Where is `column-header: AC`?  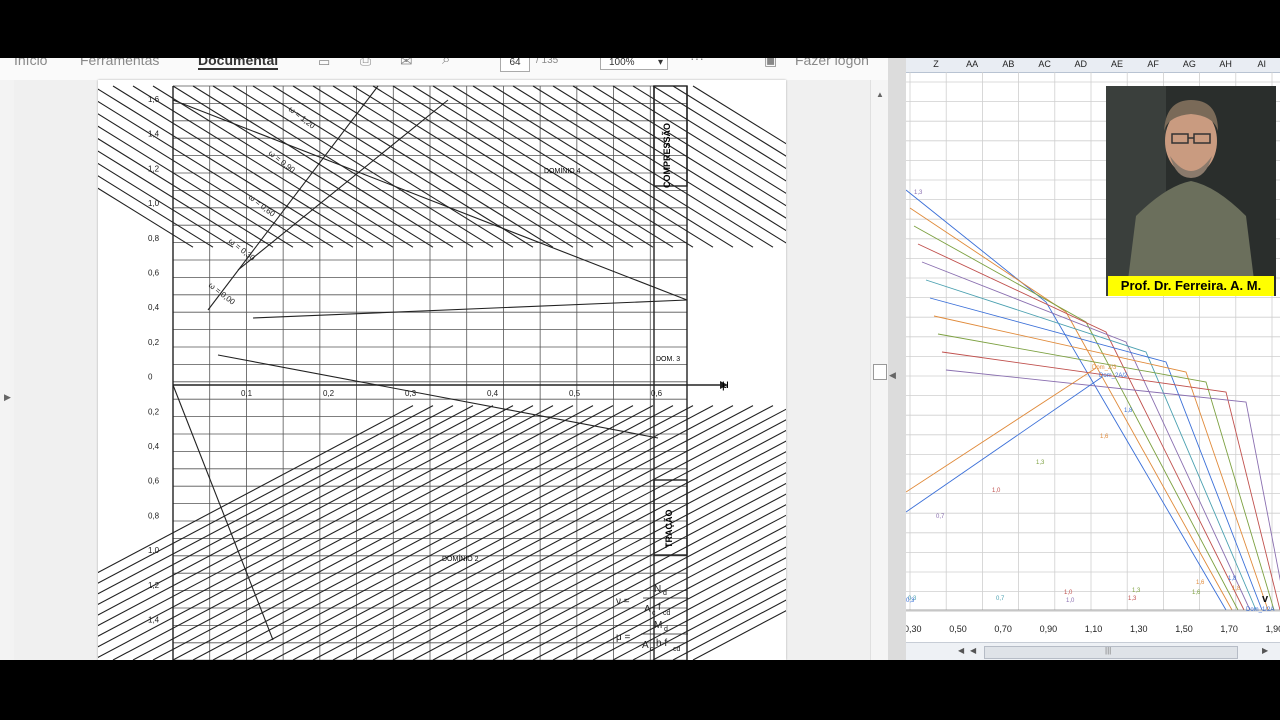 column-header: AC is located at coordinates (1045, 64).